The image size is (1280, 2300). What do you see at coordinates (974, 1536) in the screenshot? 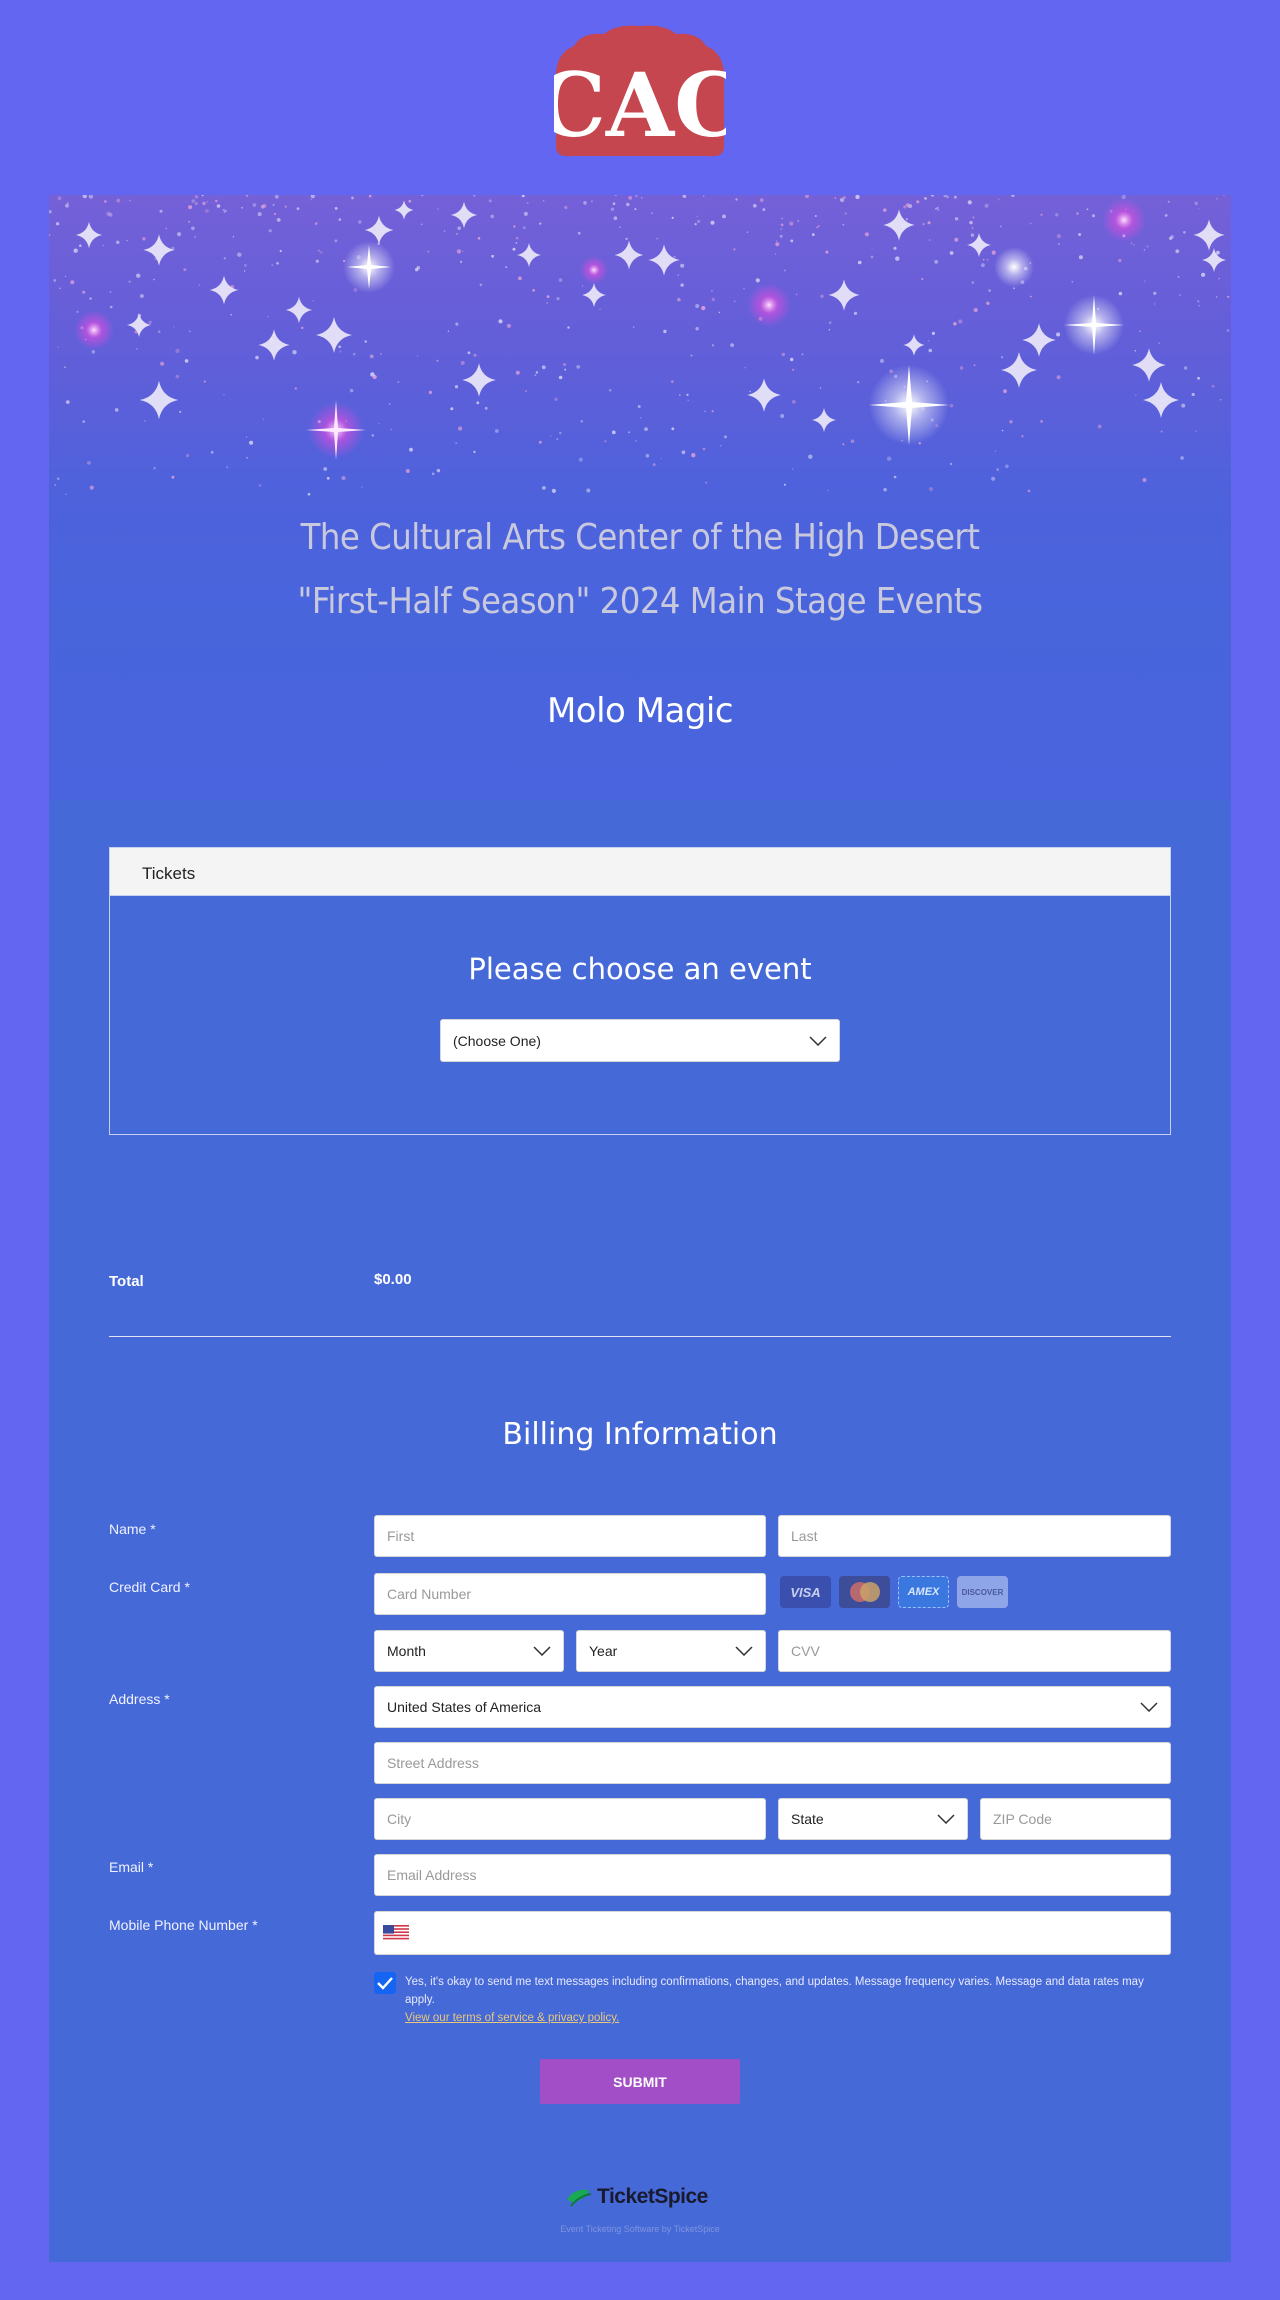
I see `last-name-input: Last` at bounding box center [974, 1536].